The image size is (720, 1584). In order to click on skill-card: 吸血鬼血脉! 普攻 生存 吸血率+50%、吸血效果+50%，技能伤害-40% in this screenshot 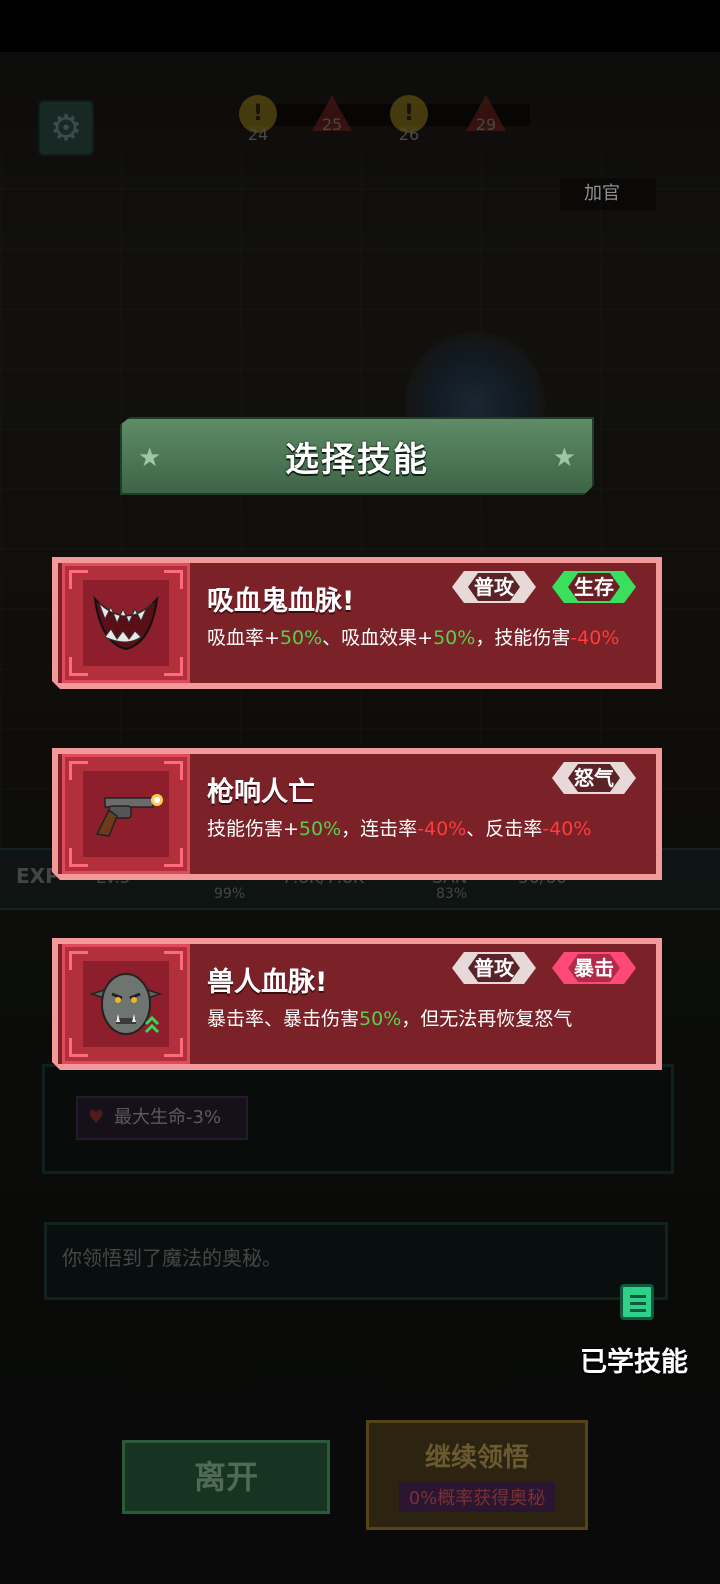, I will do `click(357, 623)`.